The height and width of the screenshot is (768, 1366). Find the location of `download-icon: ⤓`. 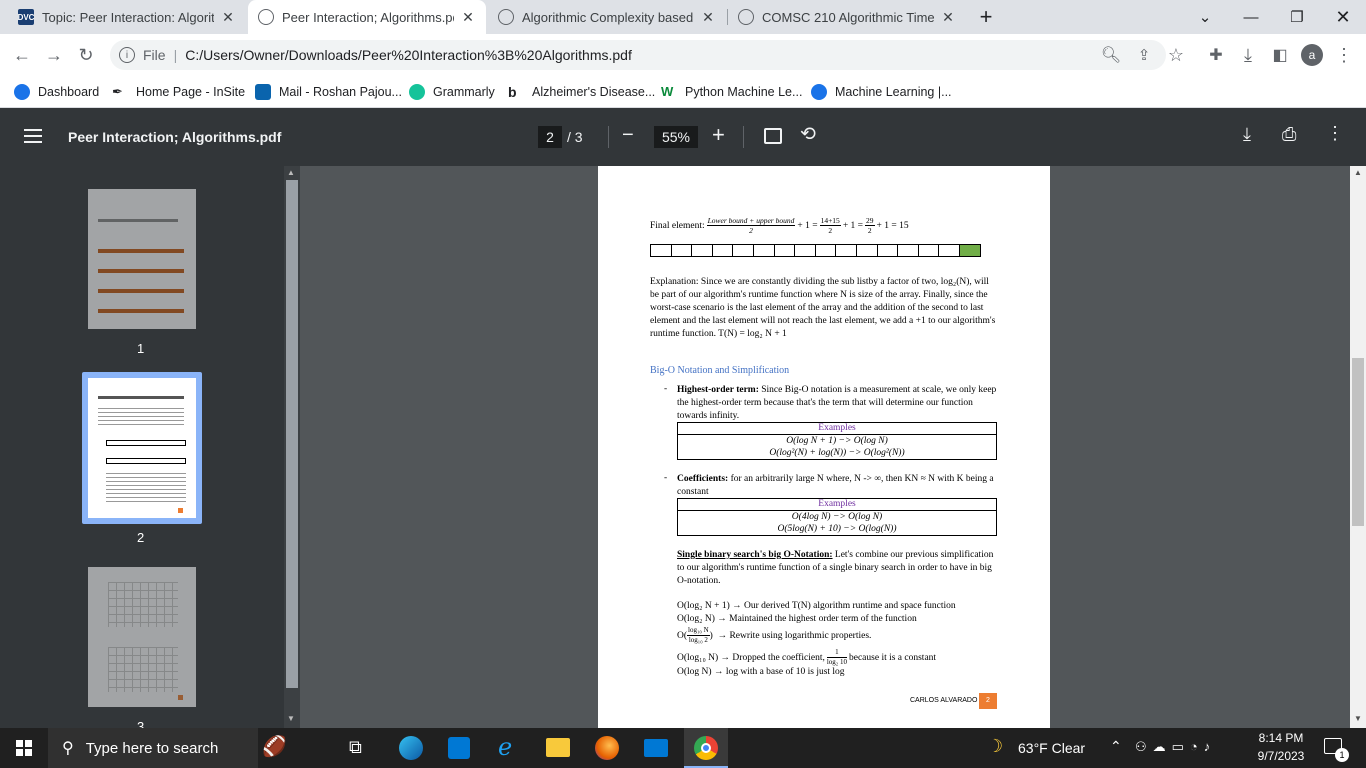

download-icon: ⤓ is located at coordinates (1247, 134).